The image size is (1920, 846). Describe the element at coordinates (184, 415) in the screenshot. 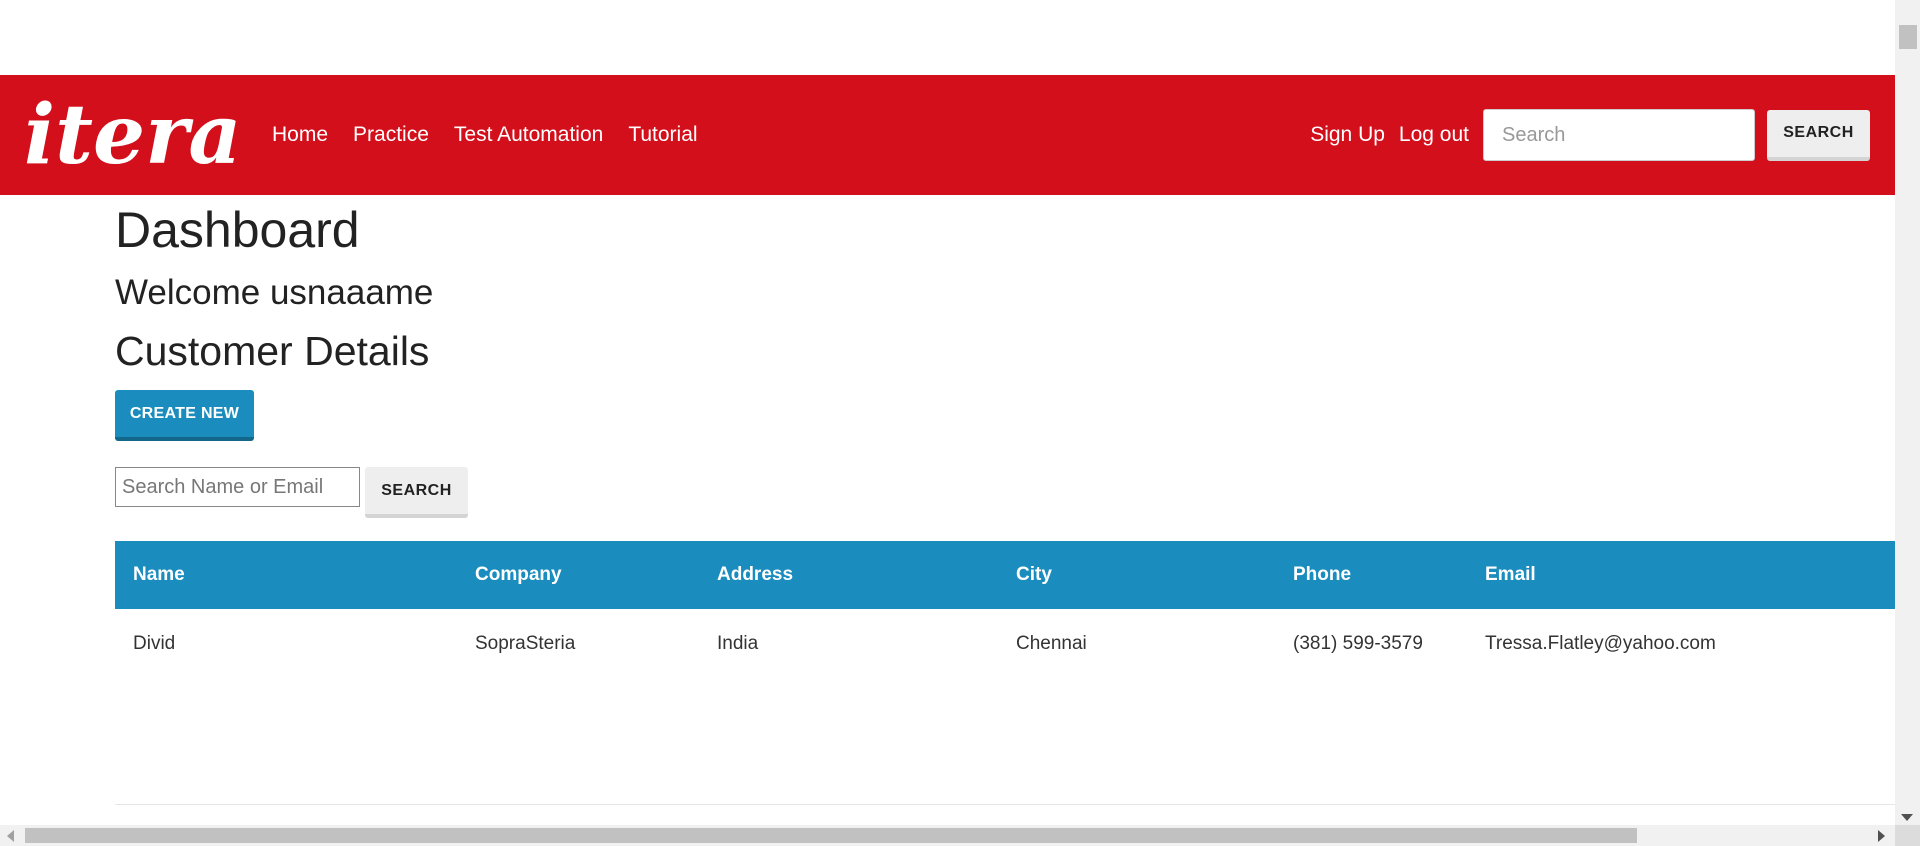

I see `create-new-button: CREATE NEW` at that location.